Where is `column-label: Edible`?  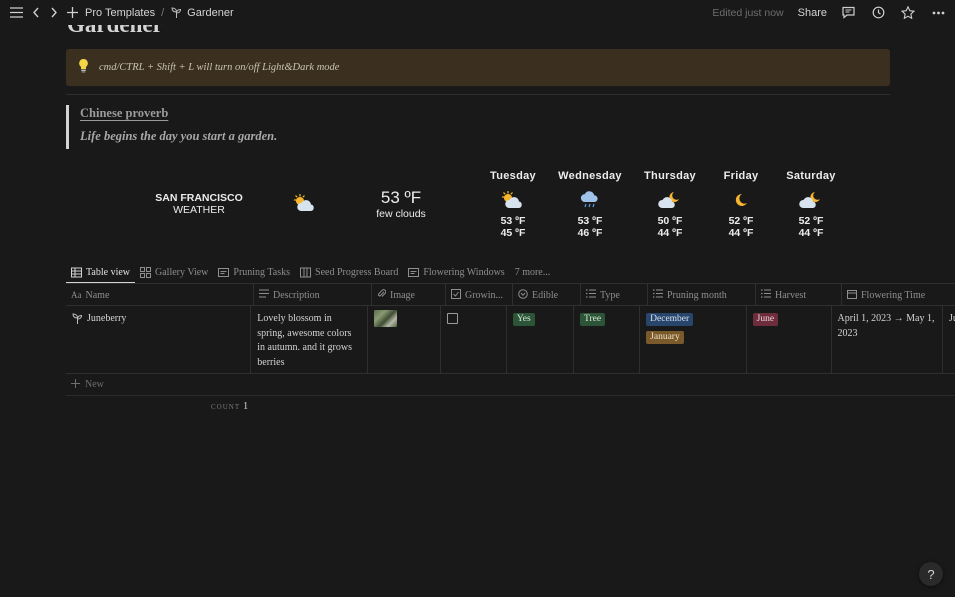
column-label: Edible is located at coordinates (545, 295).